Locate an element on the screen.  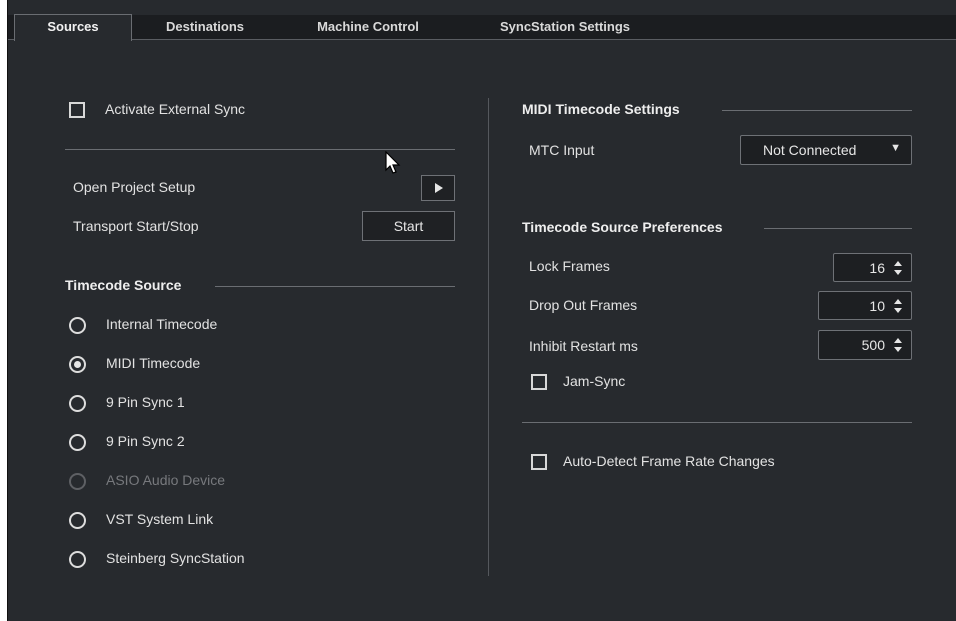
mtc-input-label: MTC Input is located at coordinates (562, 150).